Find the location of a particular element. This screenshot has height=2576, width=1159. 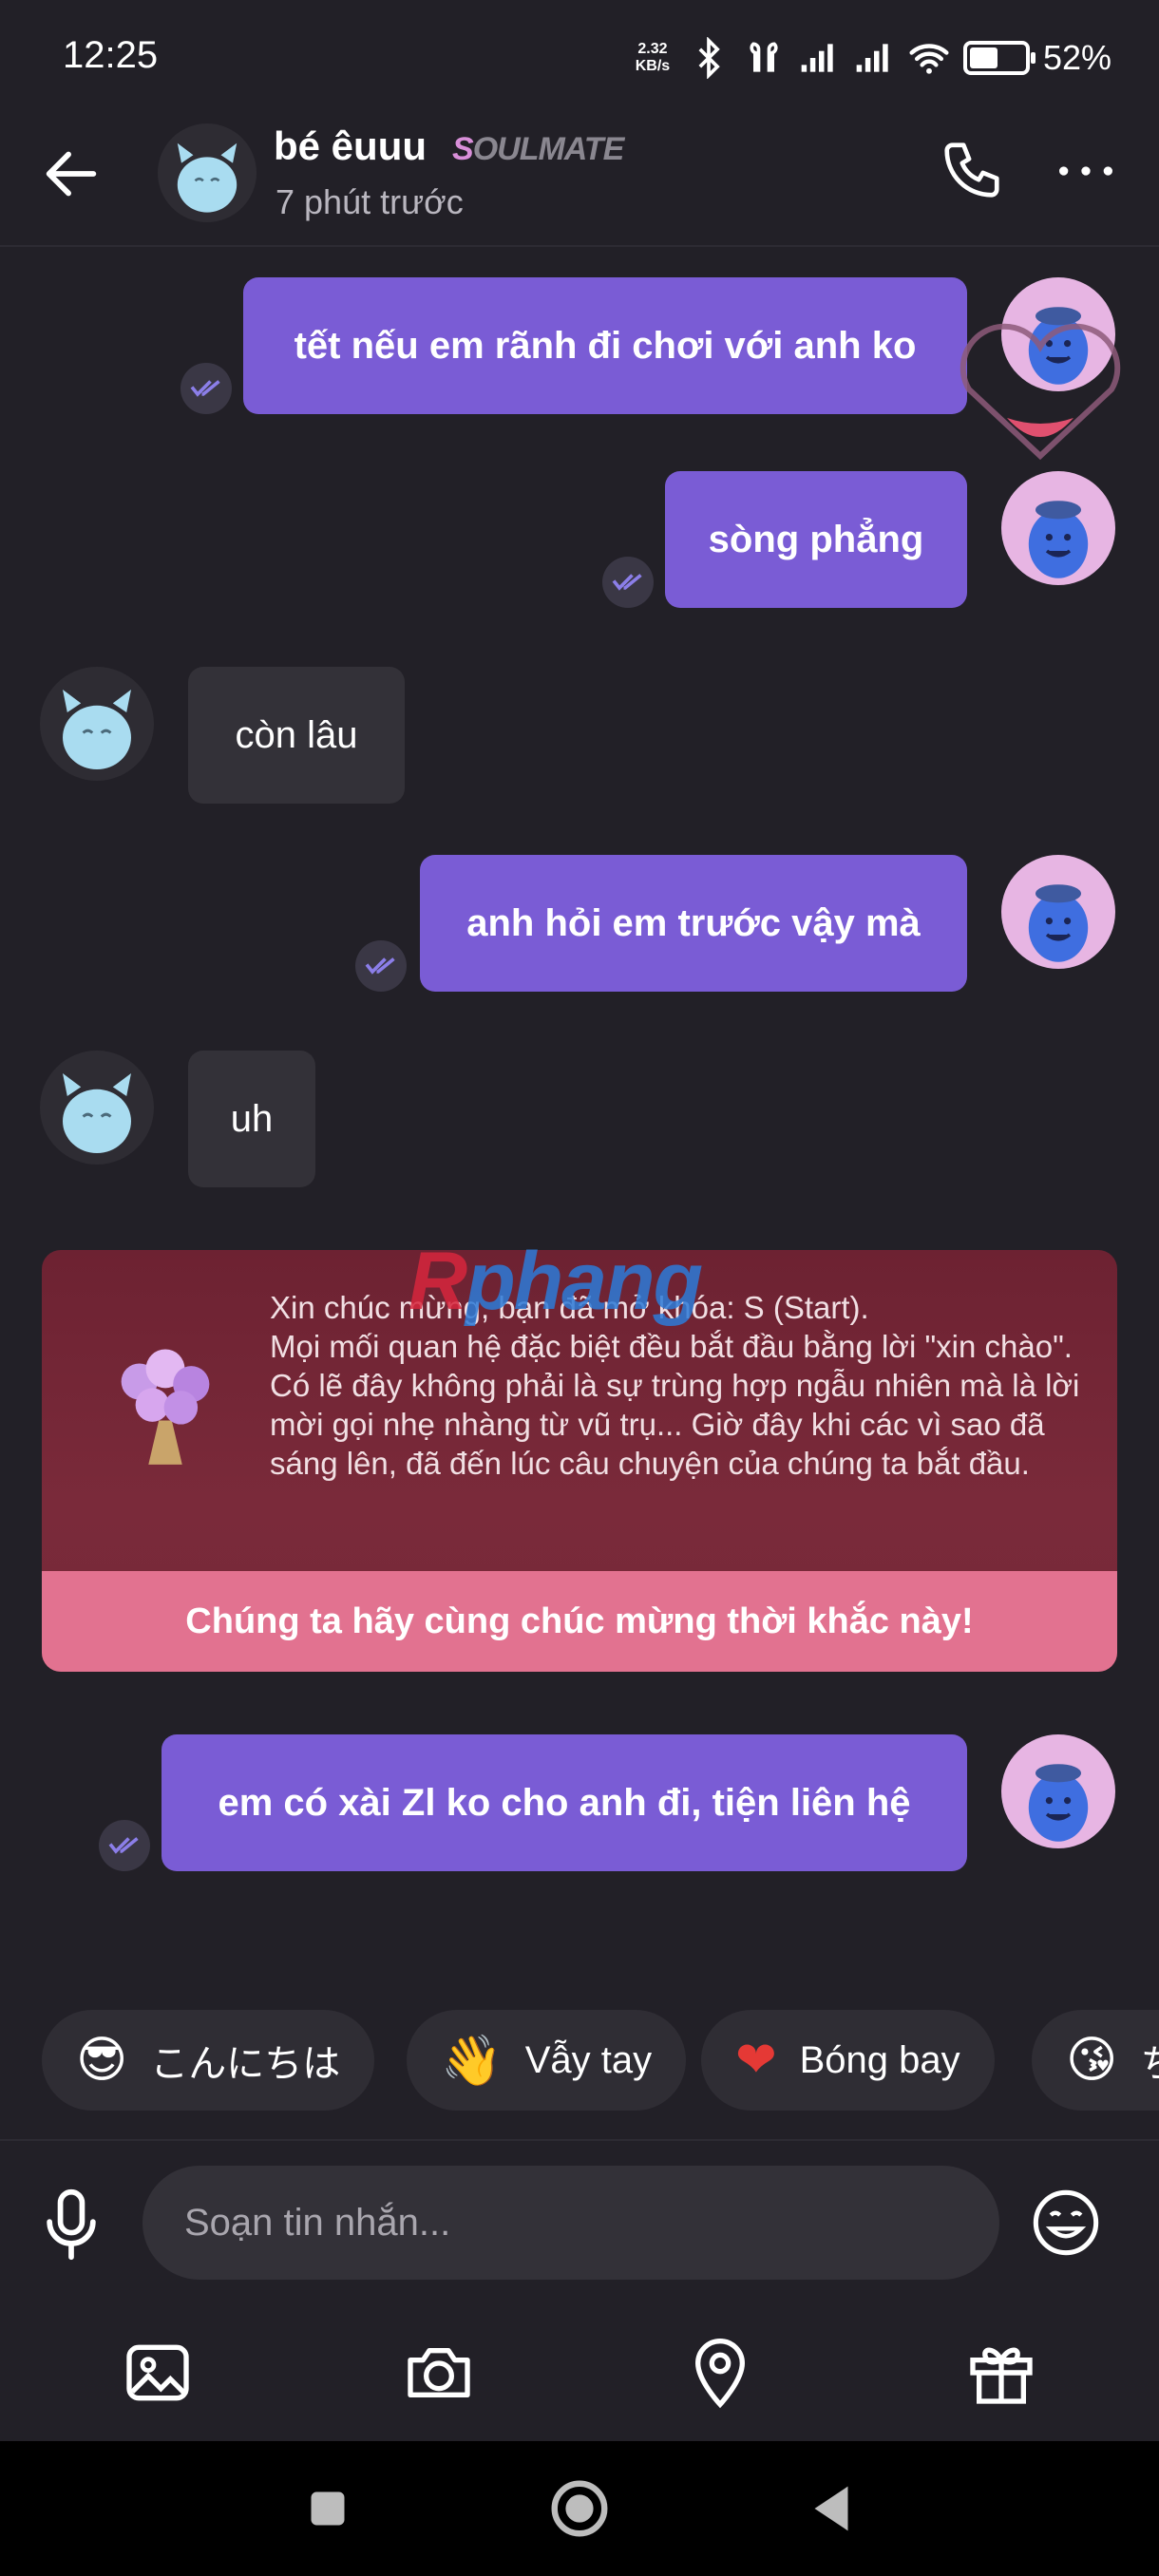

battery-icon is located at coordinates (999, 58).